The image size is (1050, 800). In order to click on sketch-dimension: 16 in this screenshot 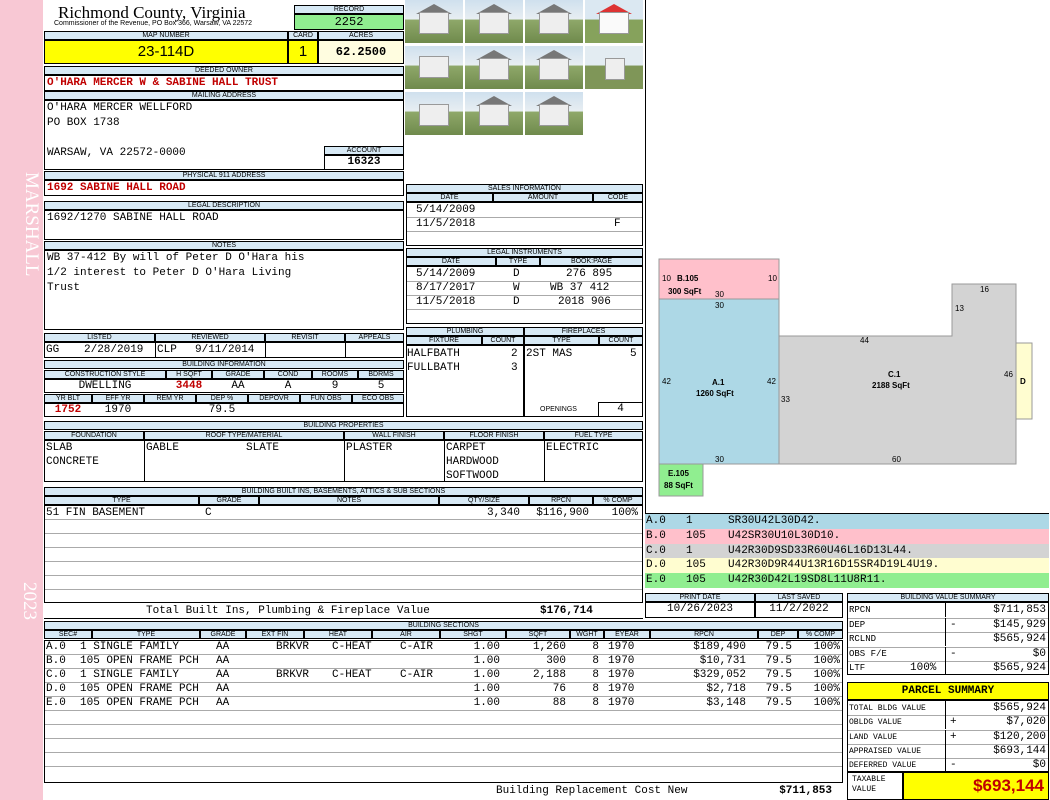, I will do `click(984, 289)`.